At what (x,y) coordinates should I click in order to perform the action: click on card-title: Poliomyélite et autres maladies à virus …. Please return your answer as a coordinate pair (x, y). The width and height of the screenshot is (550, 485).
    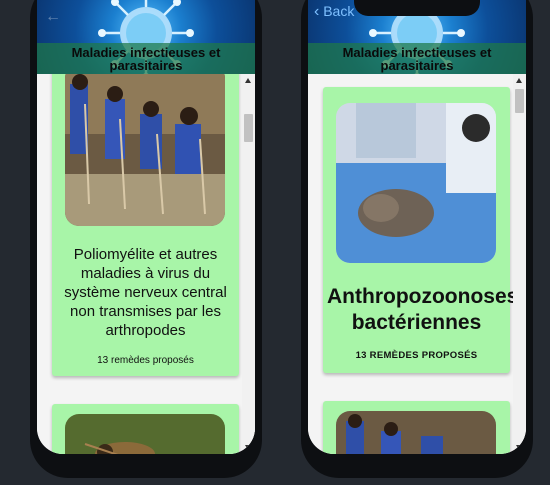
    Looking at the image, I should click on (145, 292).